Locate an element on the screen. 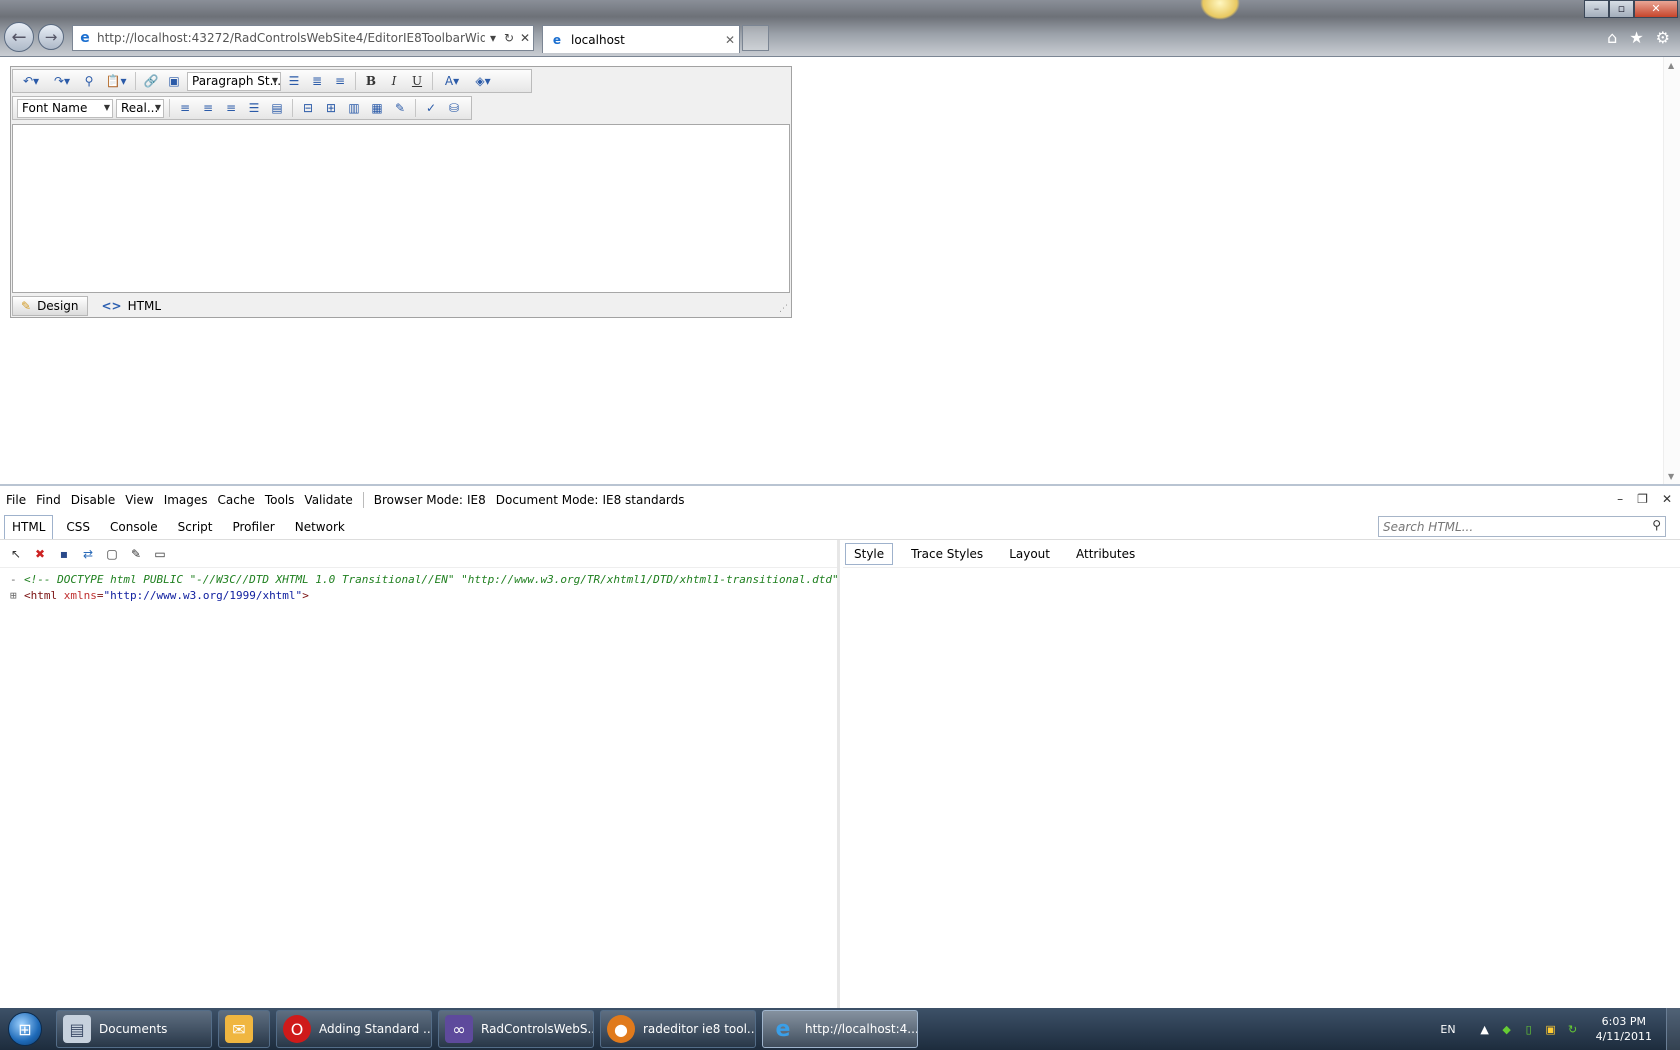 The height and width of the screenshot is (1050, 1680). insert-column-left-icon: ▥ is located at coordinates (354, 108).